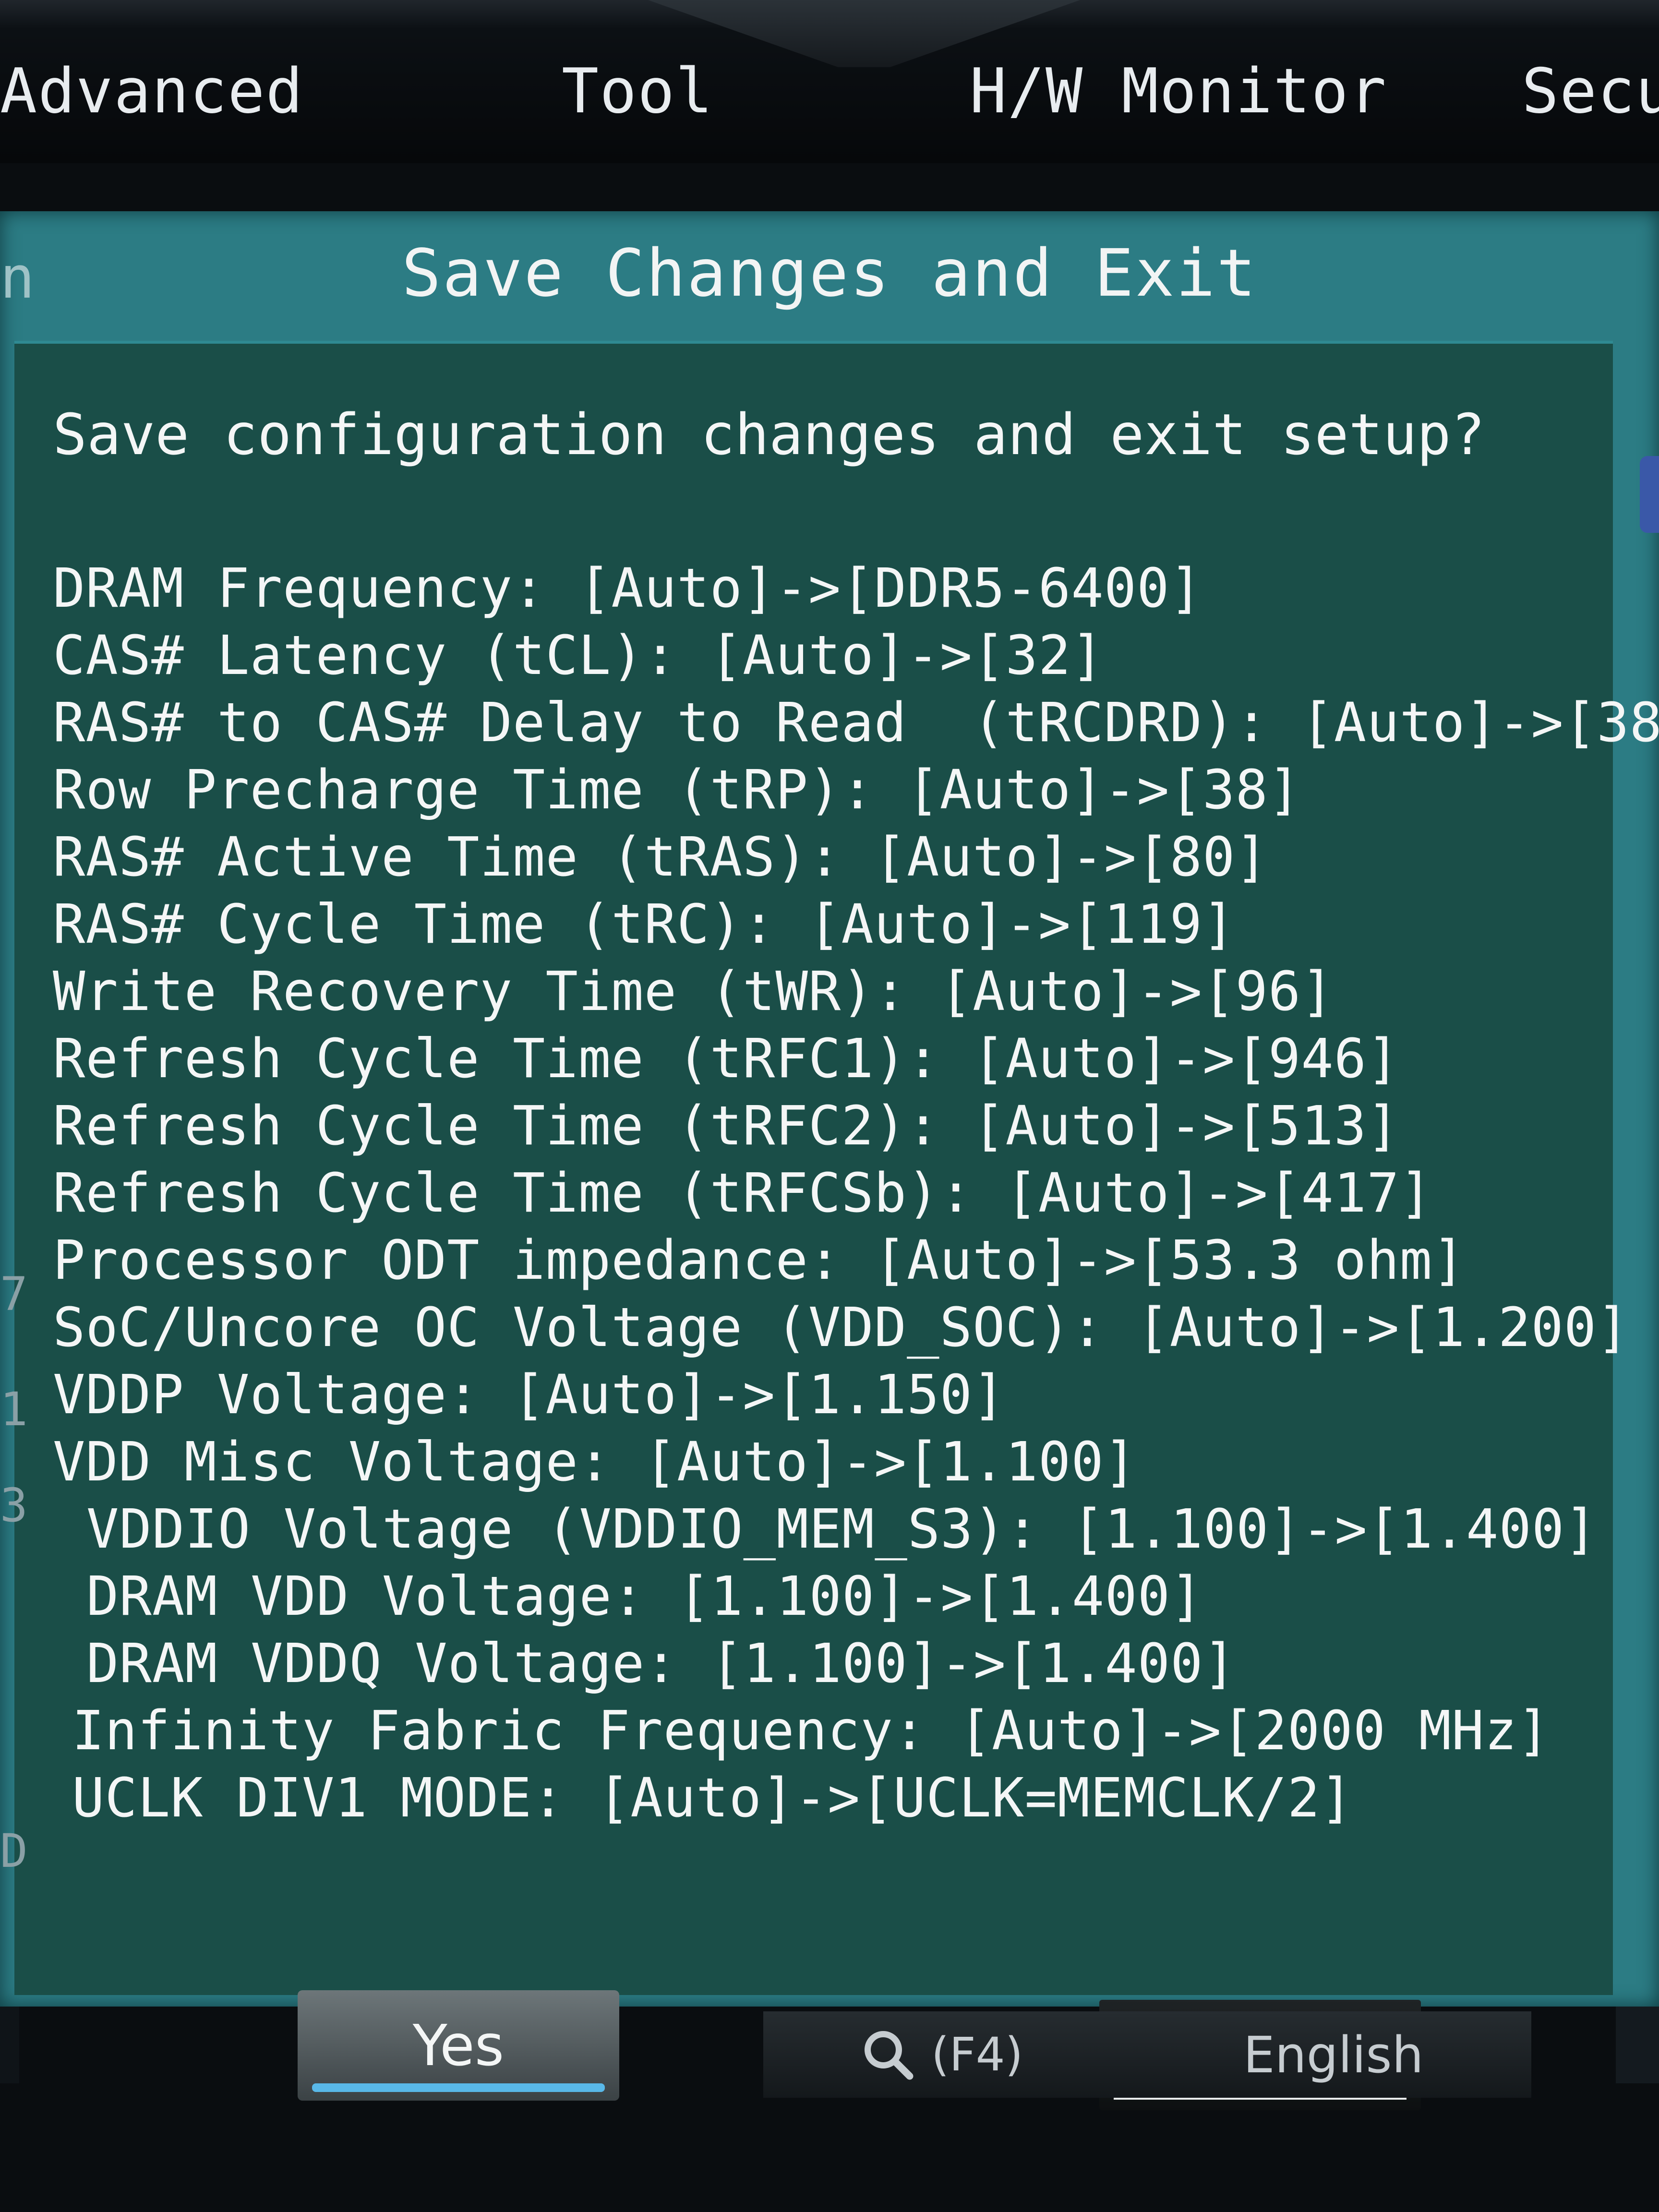 Image resolution: width=1659 pixels, height=2212 pixels. I want to click on tab-label: Tool, so click(638, 91).